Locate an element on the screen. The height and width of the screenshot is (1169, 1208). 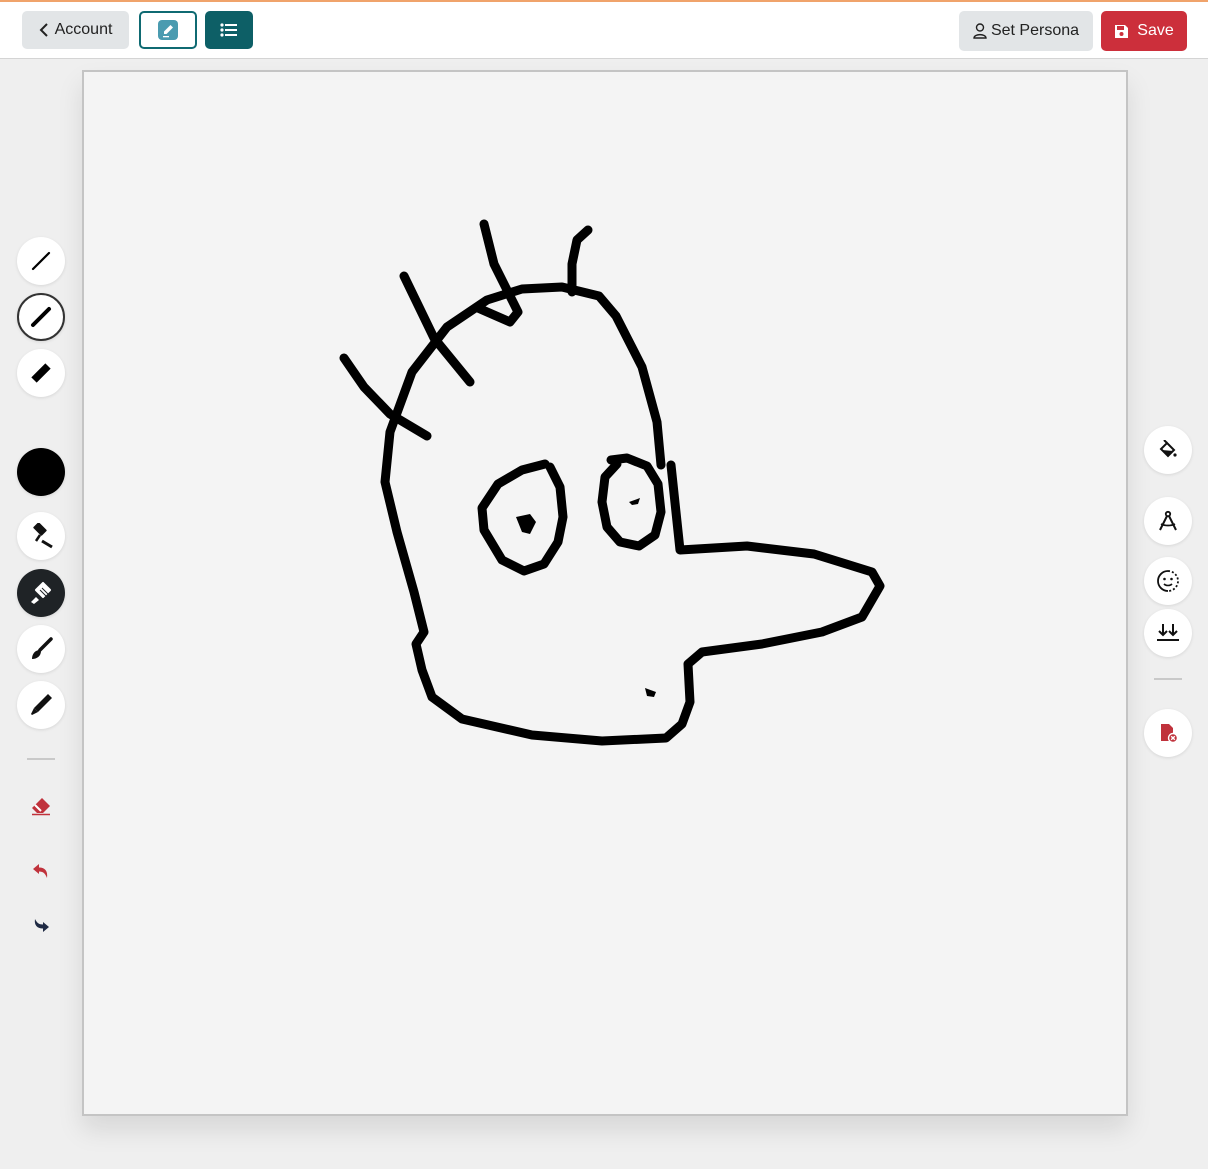
thin-line-icon is located at coordinates (41, 261).